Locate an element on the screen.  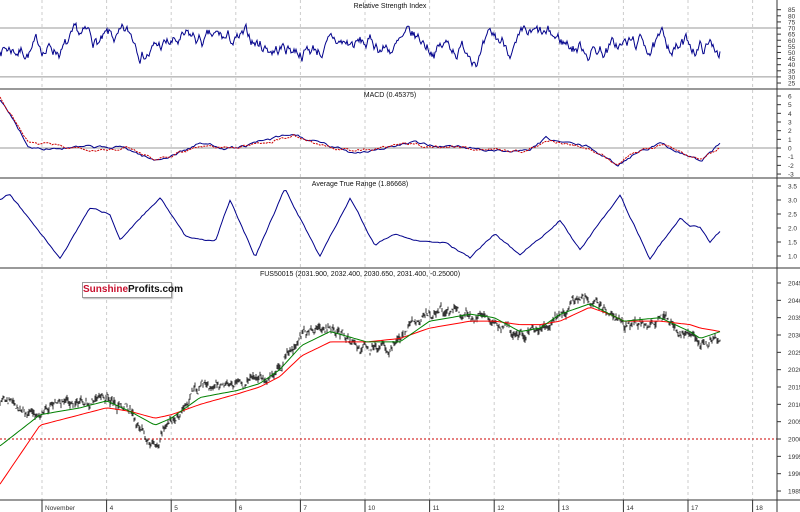
y-tick-label: 2020 is located at coordinates (794, 370).